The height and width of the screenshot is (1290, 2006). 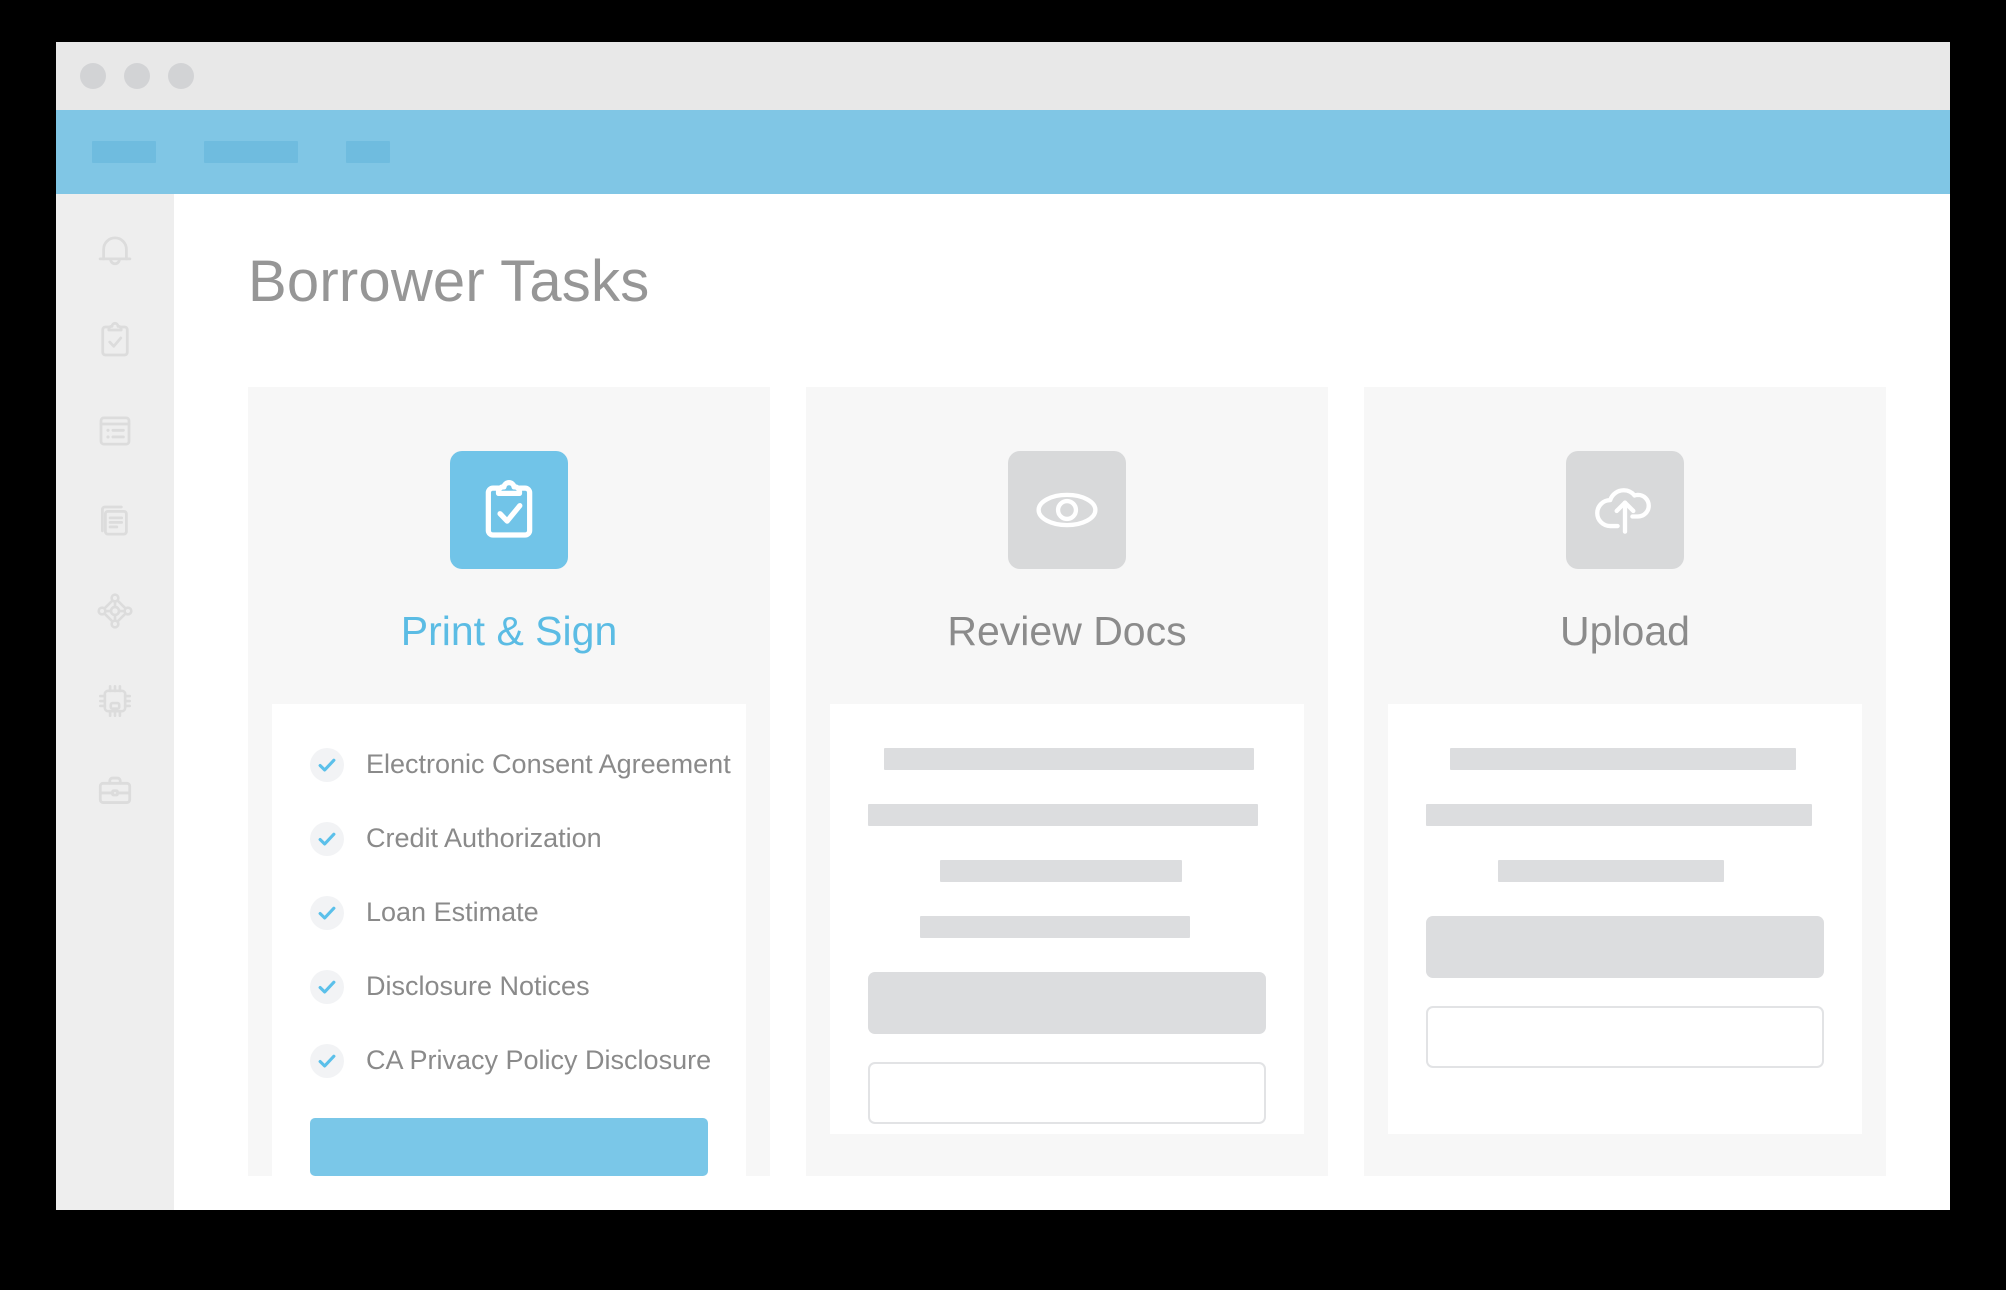 I want to click on sidebar-item-checklist, so click(x=115, y=431).